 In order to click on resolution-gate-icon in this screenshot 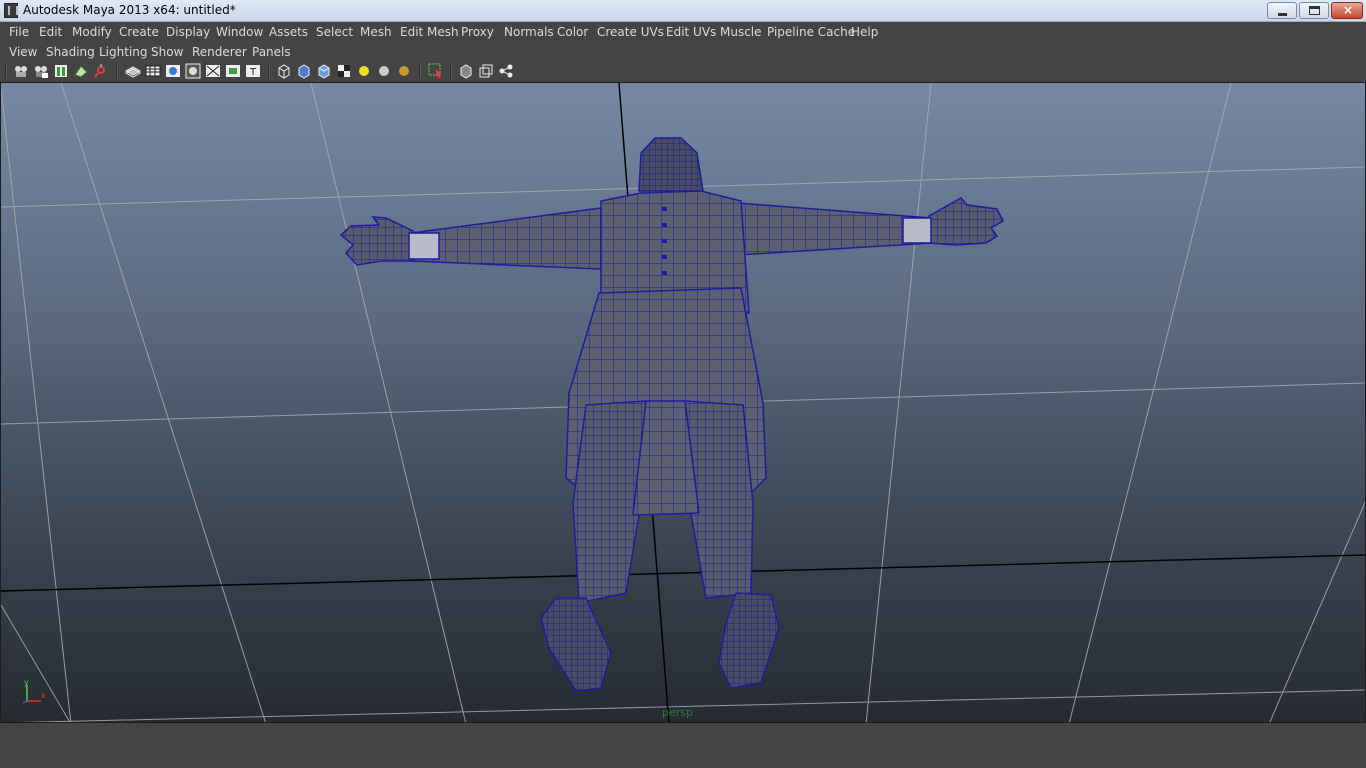, I will do `click(193, 71)`.